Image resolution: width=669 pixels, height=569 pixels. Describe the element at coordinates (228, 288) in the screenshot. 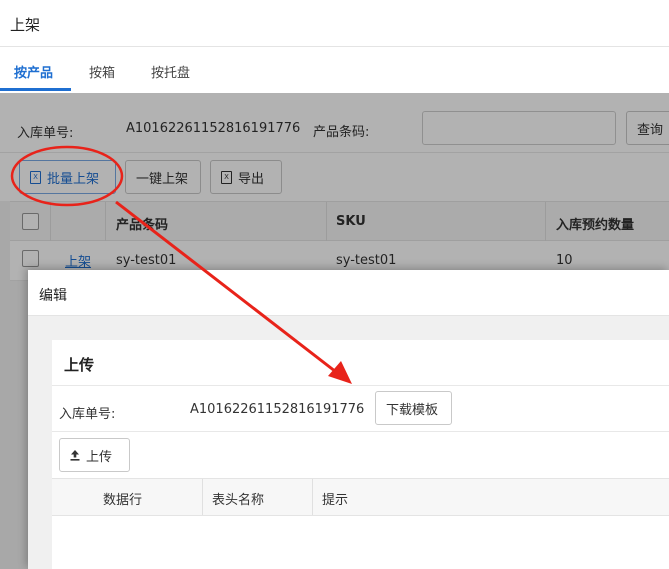

I see `annotation-arrow-line` at that location.